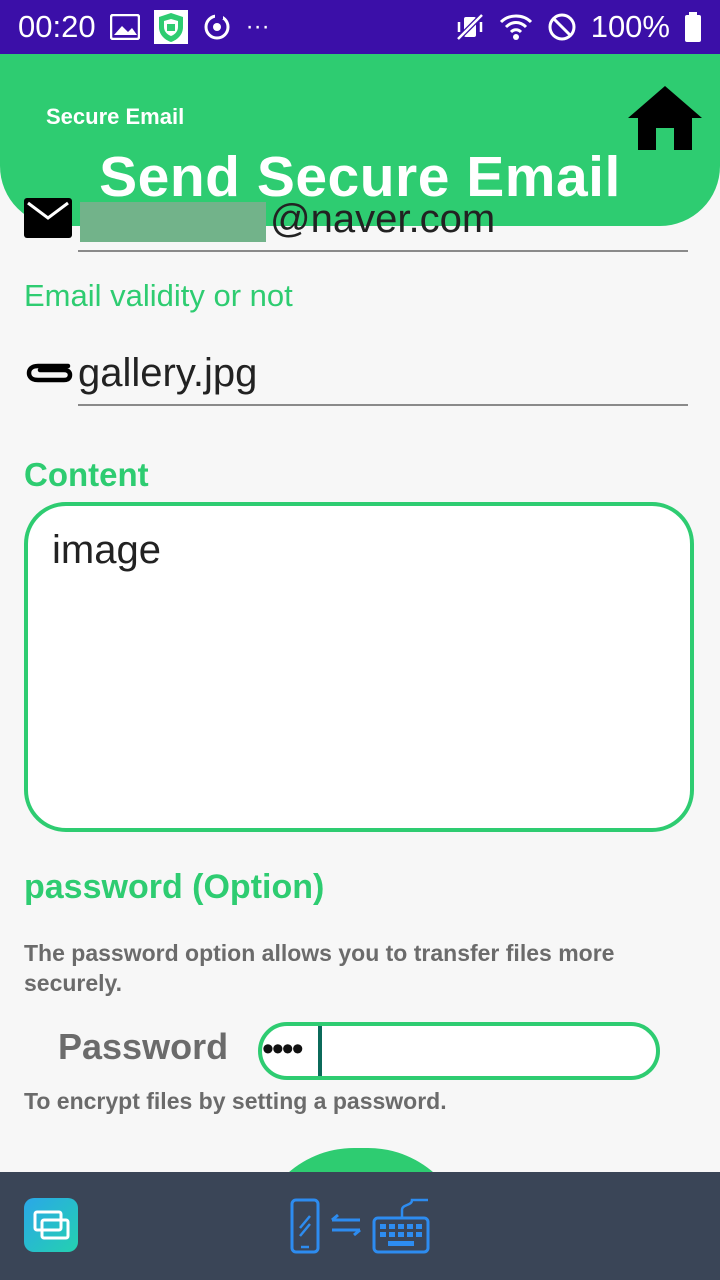 Image resolution: width=720 pixels, height=1280 pixels. Describe the element at coordinates (470, 27) in the screenshot. I see `mute-vibrate-icon` at that location.